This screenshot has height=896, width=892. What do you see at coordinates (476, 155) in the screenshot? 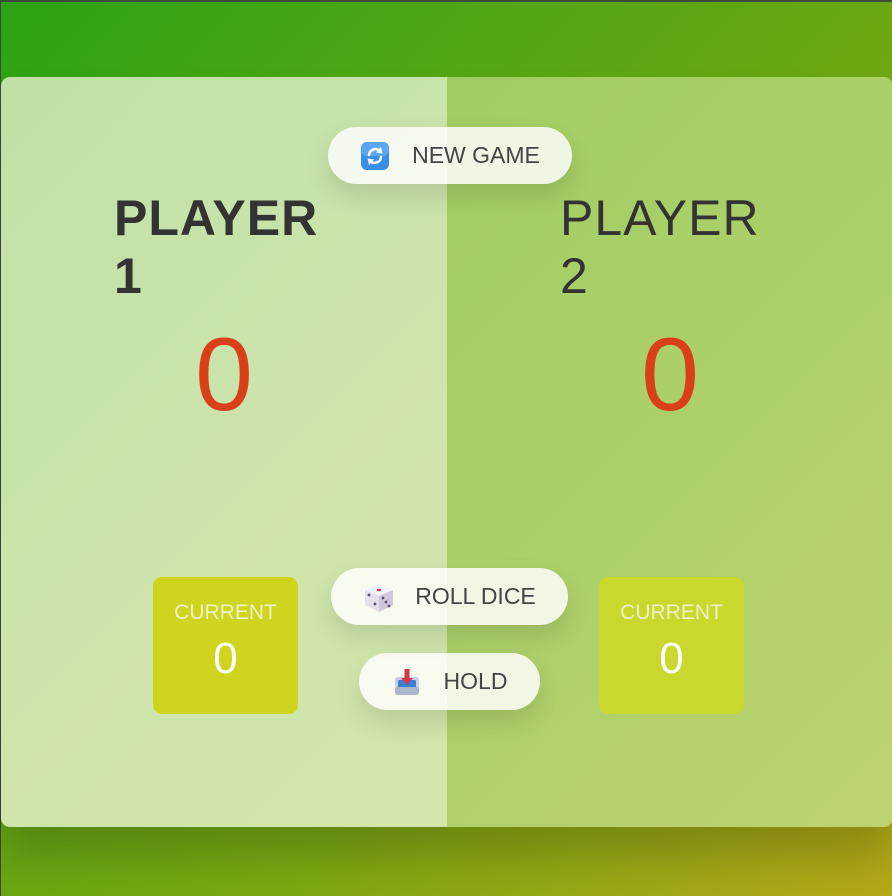
I see `new-game-label: New game` at bounding box center [476, 155].